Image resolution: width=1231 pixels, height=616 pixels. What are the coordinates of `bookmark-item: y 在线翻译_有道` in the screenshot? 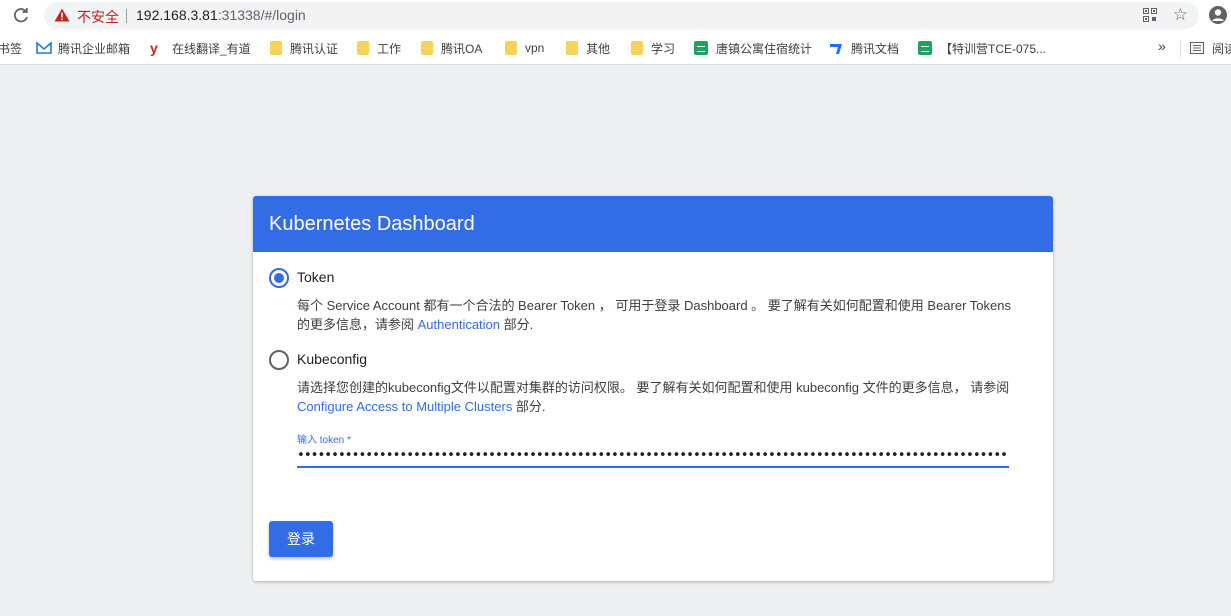 It's located at (200, 48).